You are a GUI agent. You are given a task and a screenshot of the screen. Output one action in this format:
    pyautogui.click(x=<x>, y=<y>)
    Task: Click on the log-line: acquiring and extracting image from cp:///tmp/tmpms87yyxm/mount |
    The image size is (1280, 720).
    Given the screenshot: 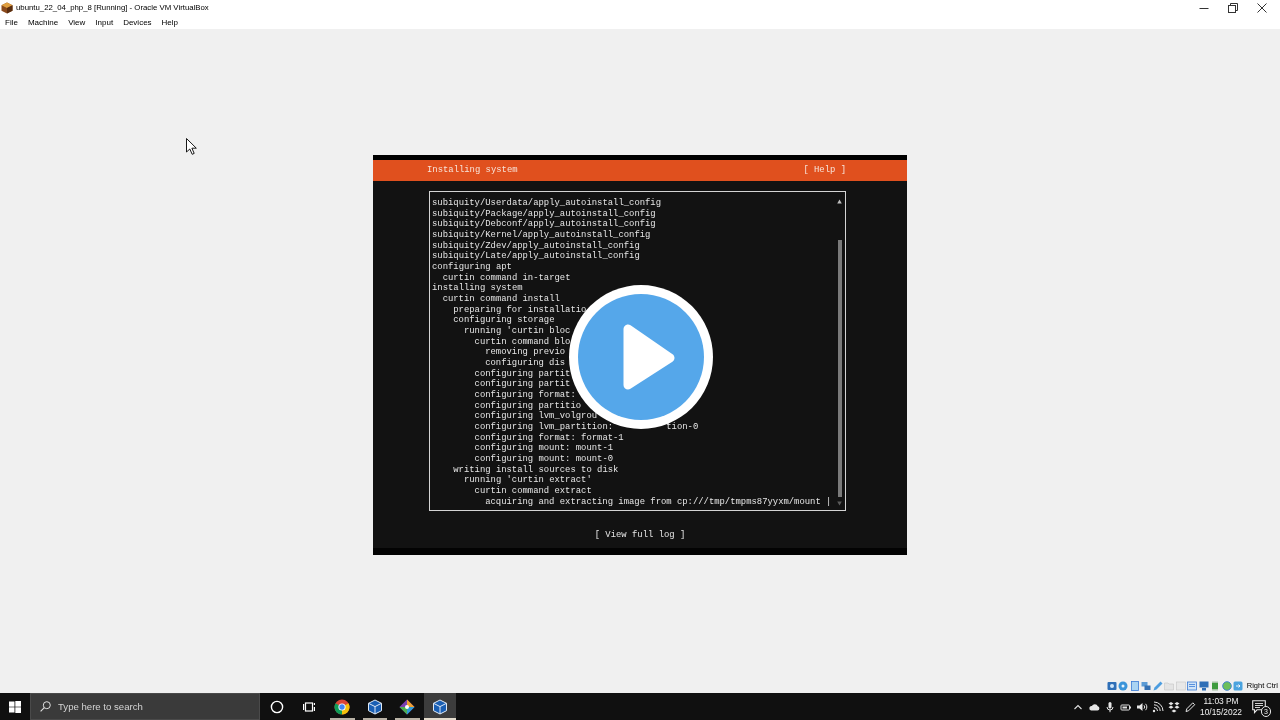 What is the action you would take?
    pyautogui.click(x=658, y=502)
    